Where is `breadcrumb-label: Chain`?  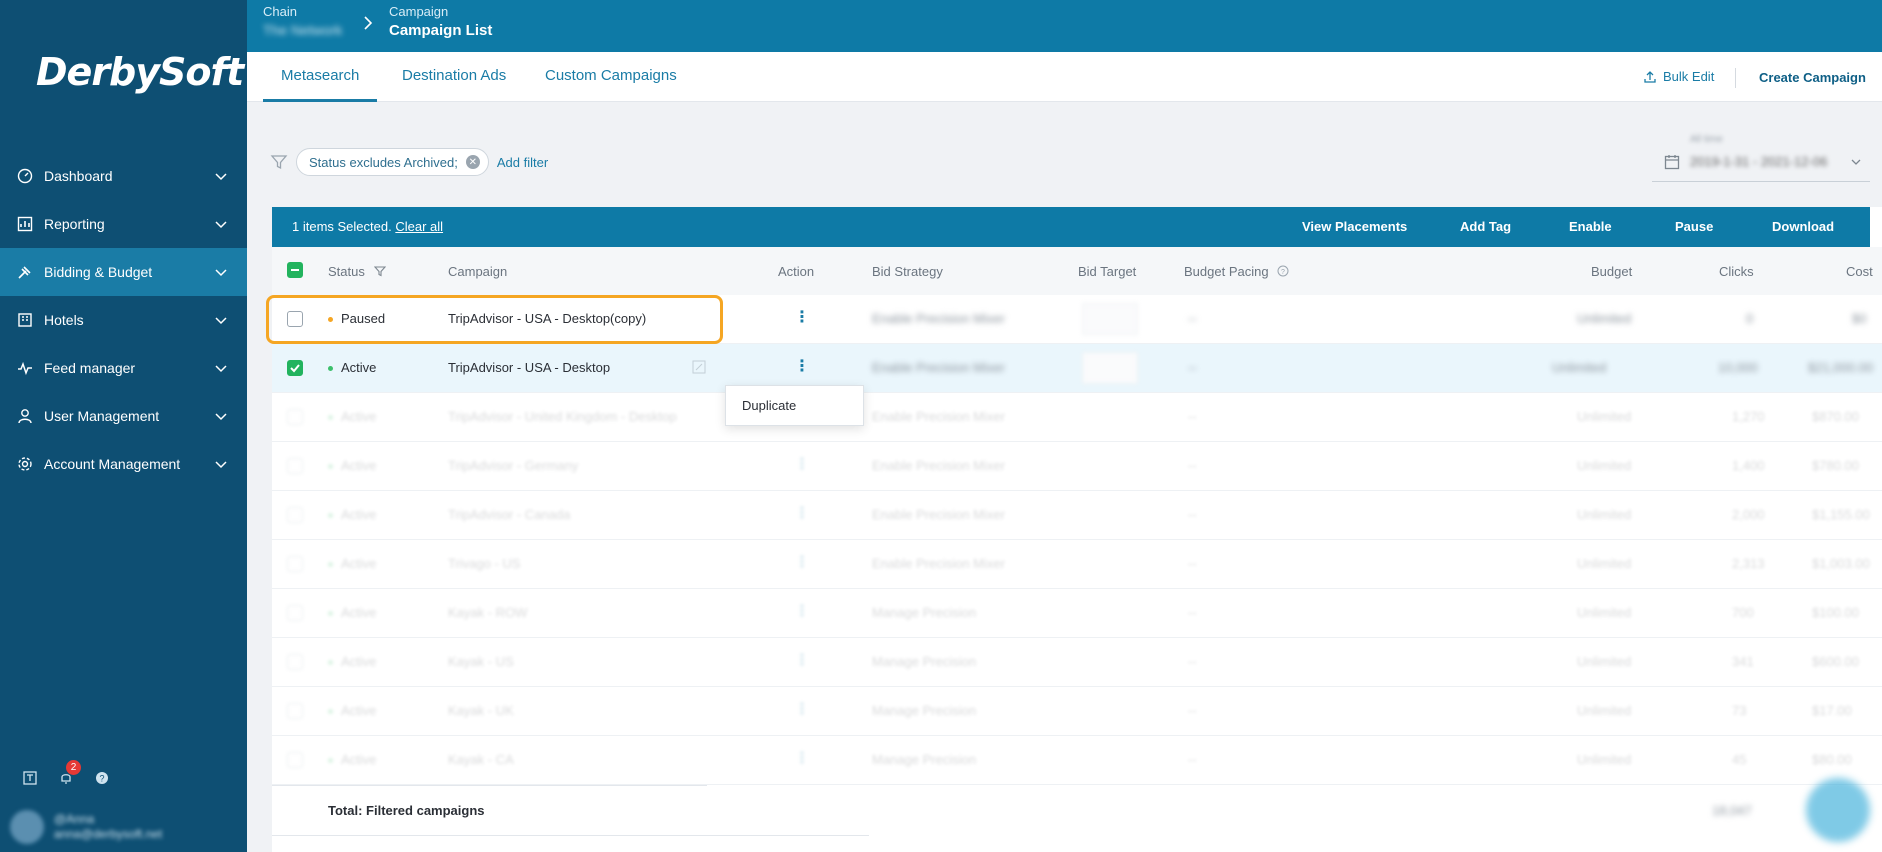 breadcrumb-label: Chain is located at coordinates (280, 11).